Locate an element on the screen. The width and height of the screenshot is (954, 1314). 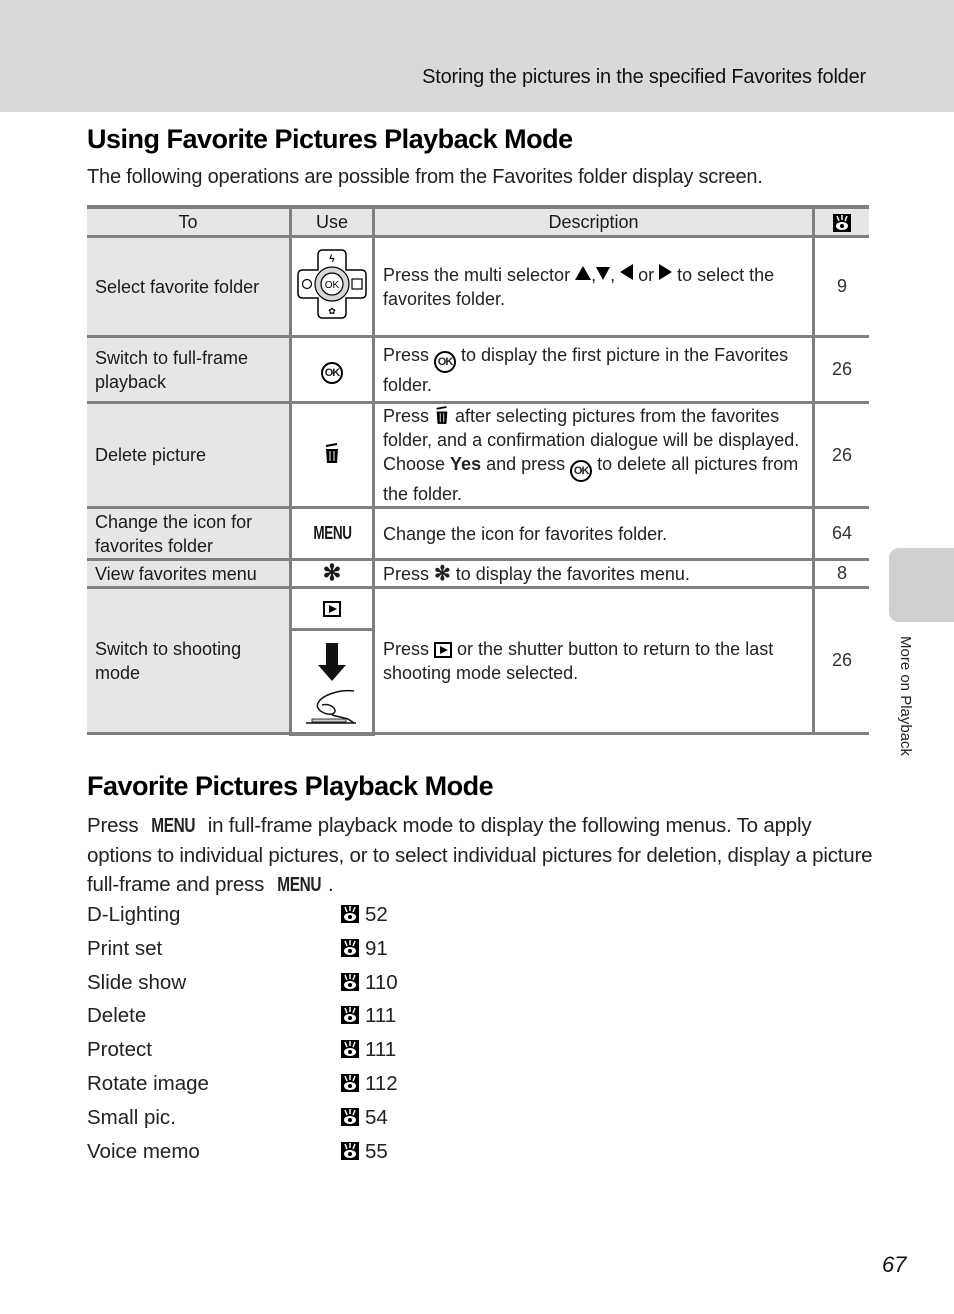
row-action: Switch to full-frame playback is located at coordinates (189, 369).